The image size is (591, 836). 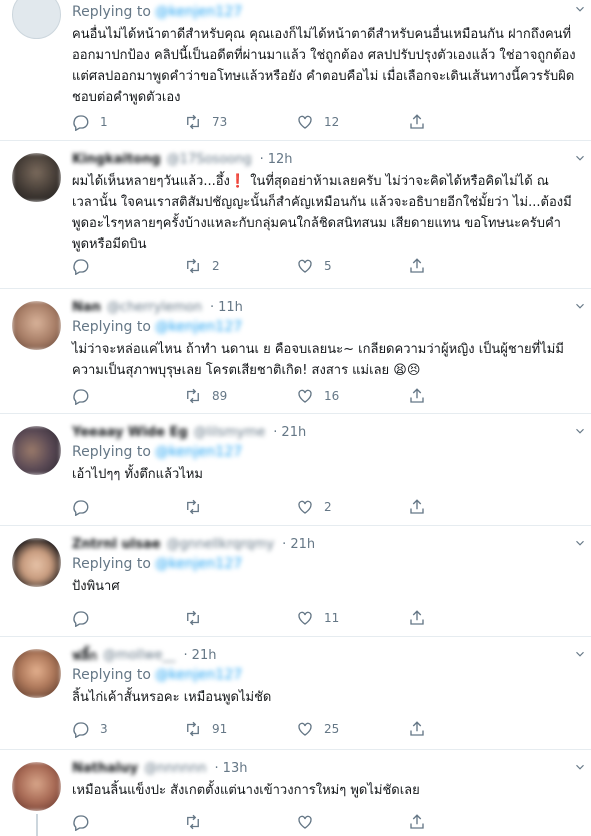 I want to click on like-button: 16, so click(x=352, y=396).